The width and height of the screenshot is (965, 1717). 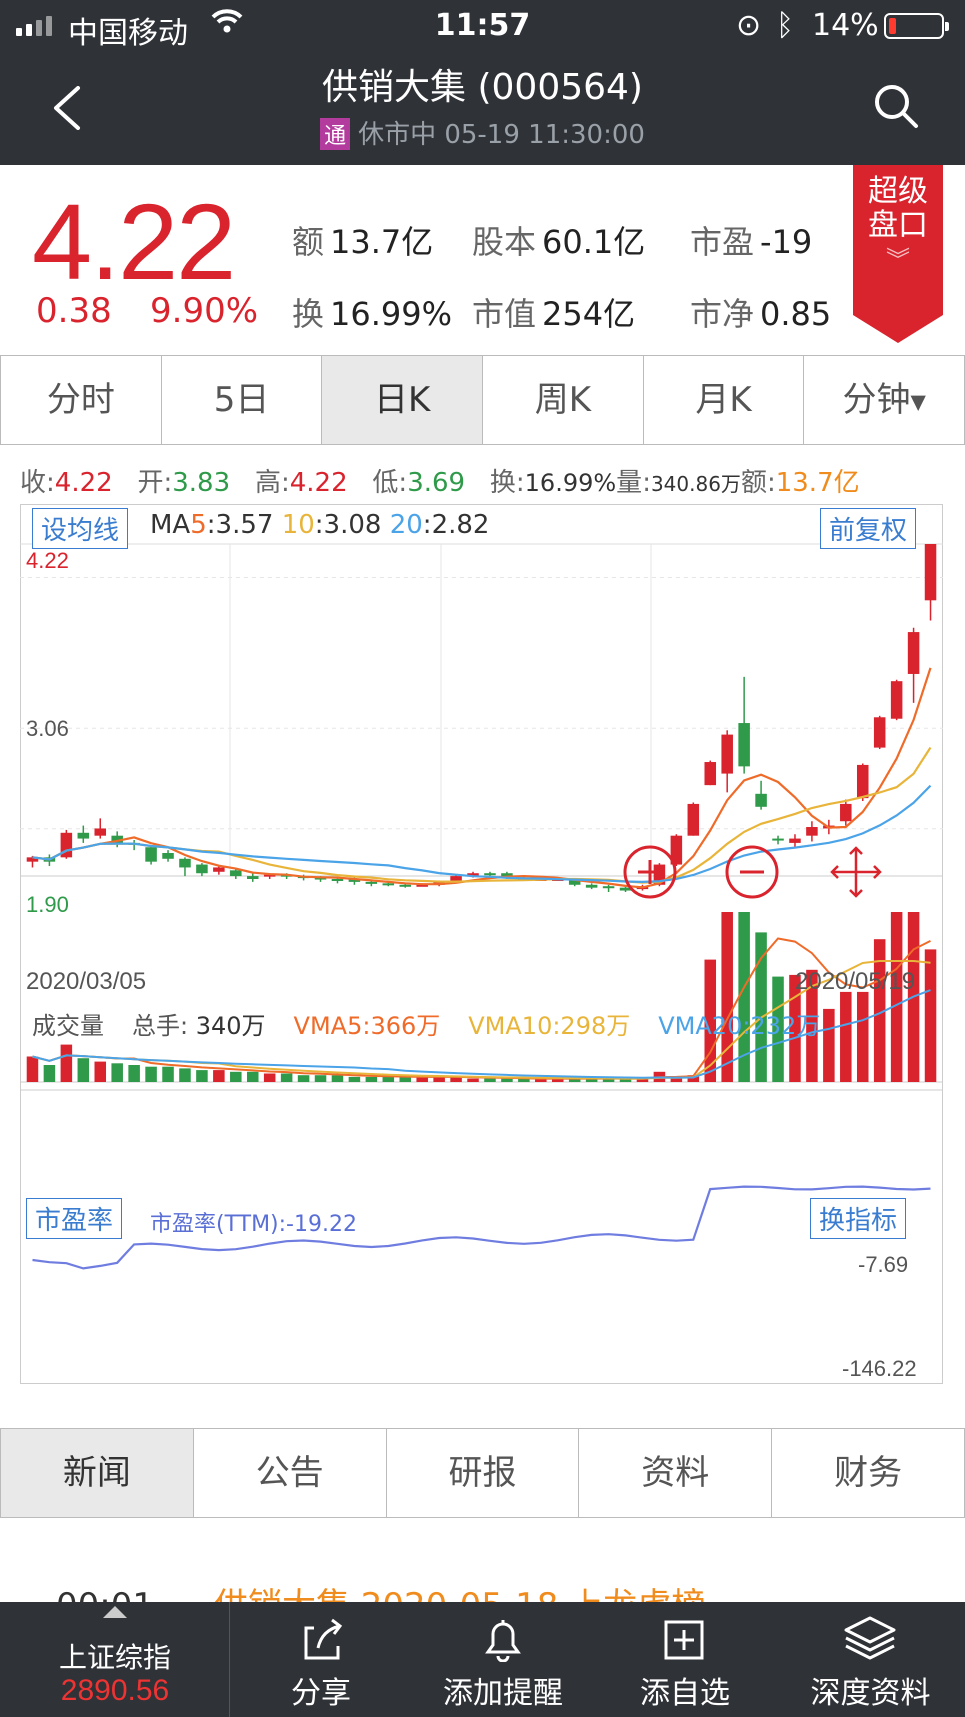 I want to click on zoom-in-icon, so click(x=650, y=872).